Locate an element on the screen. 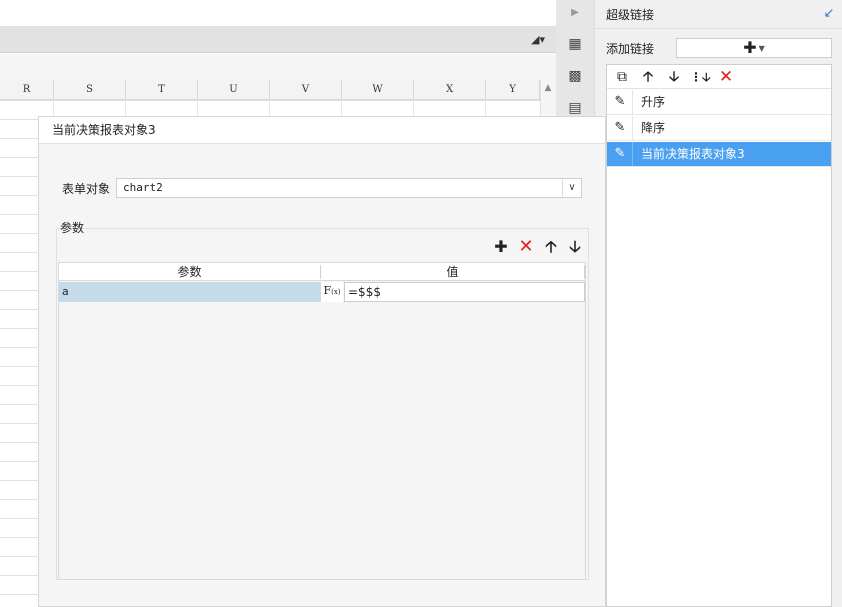 Image resolution: width=842 pixels, height=607 pixels. params-section-label: 参数 is located at coordinates (72, 228).